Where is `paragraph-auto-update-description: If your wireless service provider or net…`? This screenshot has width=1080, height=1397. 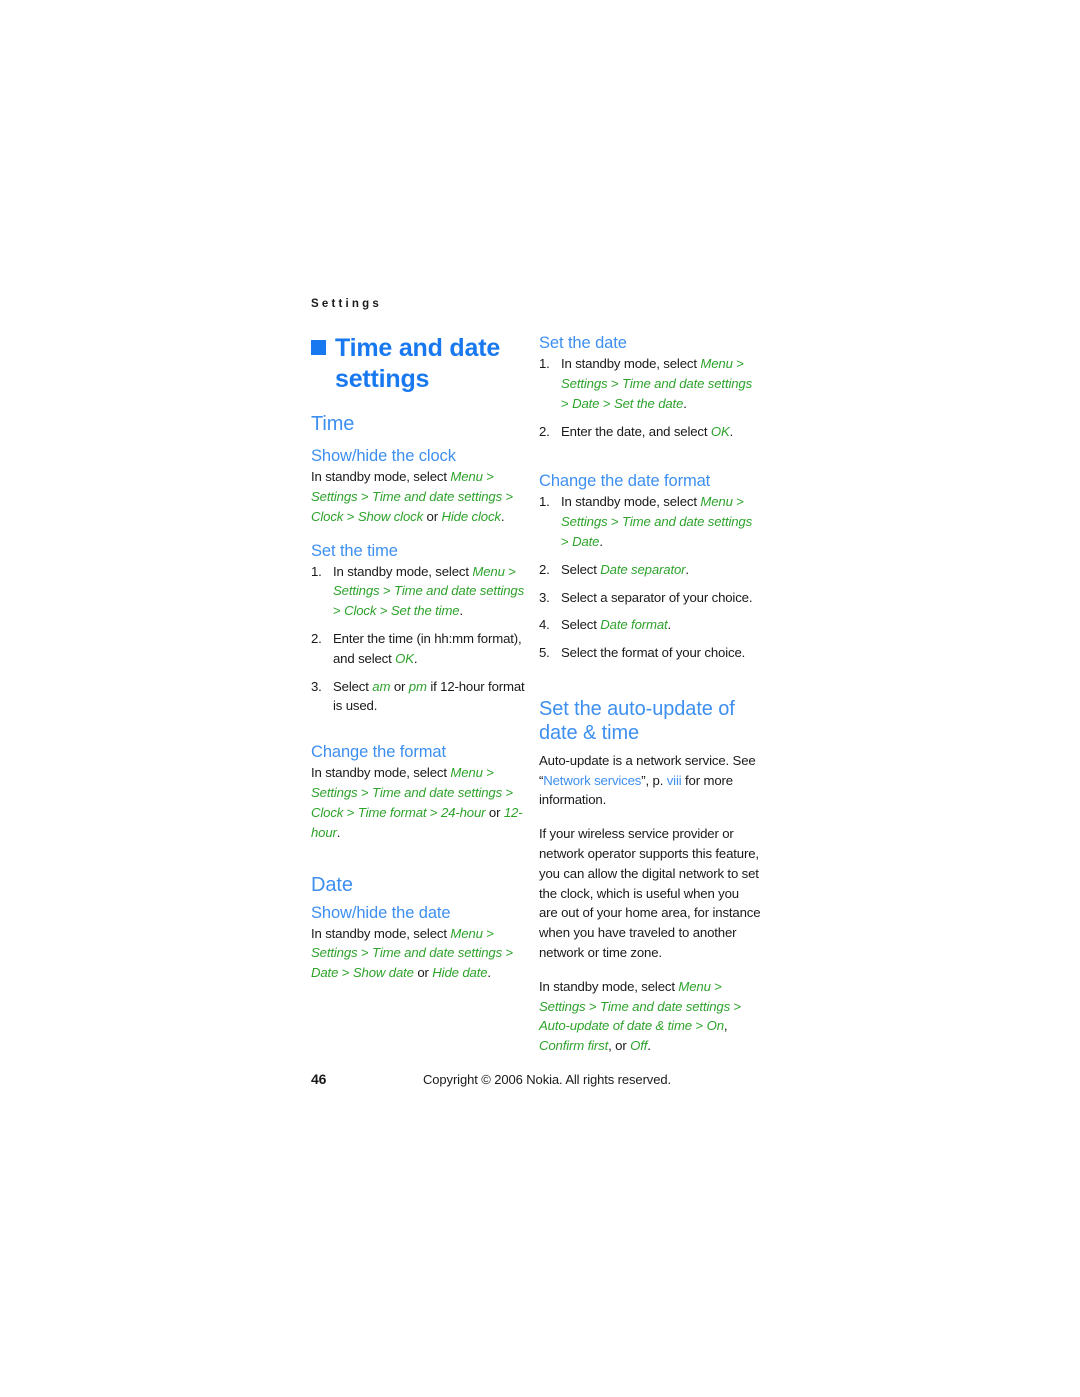
paragraph-auto-update-description: If your wireless service provider or net… is located at coordinates (650, 893).